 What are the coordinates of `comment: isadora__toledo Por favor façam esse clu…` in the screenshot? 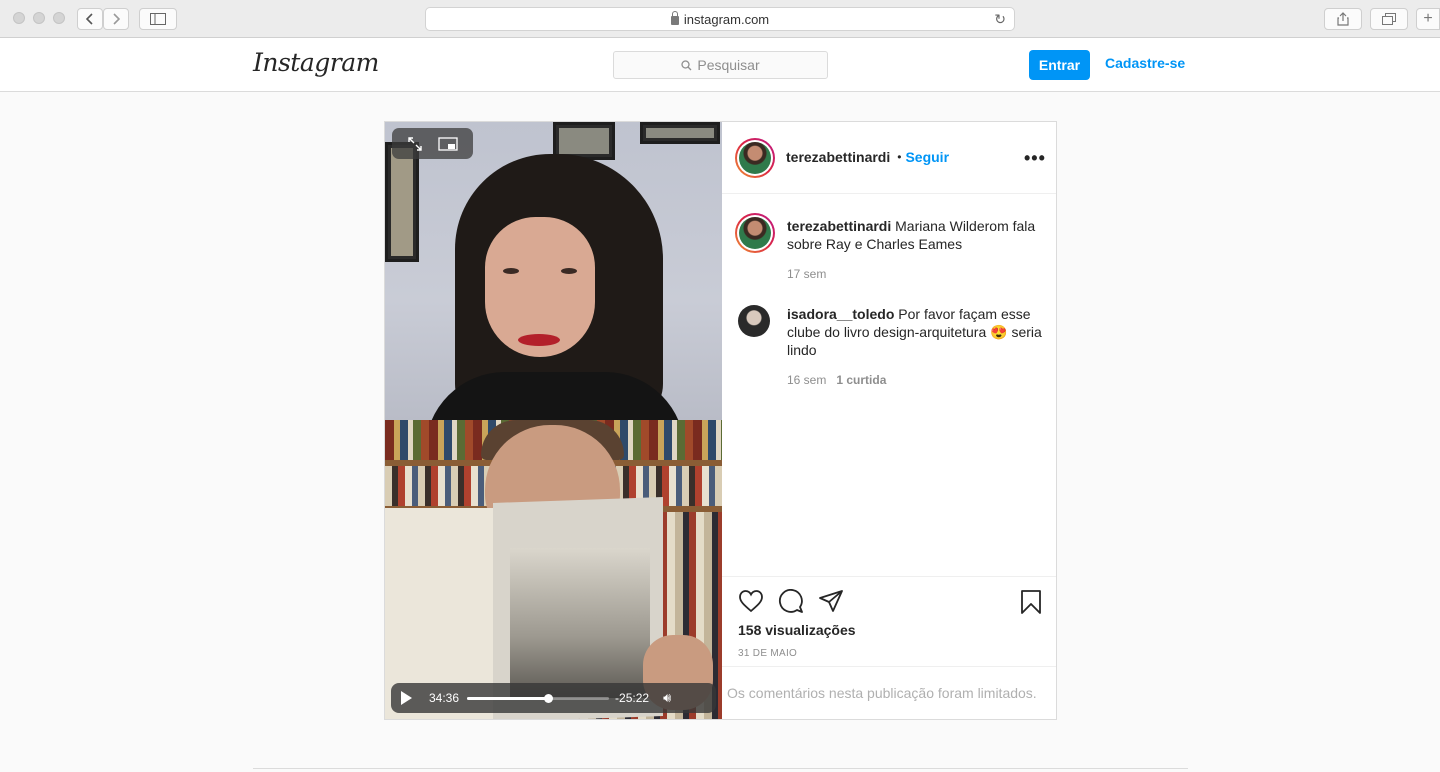 It's located at (918, 332).